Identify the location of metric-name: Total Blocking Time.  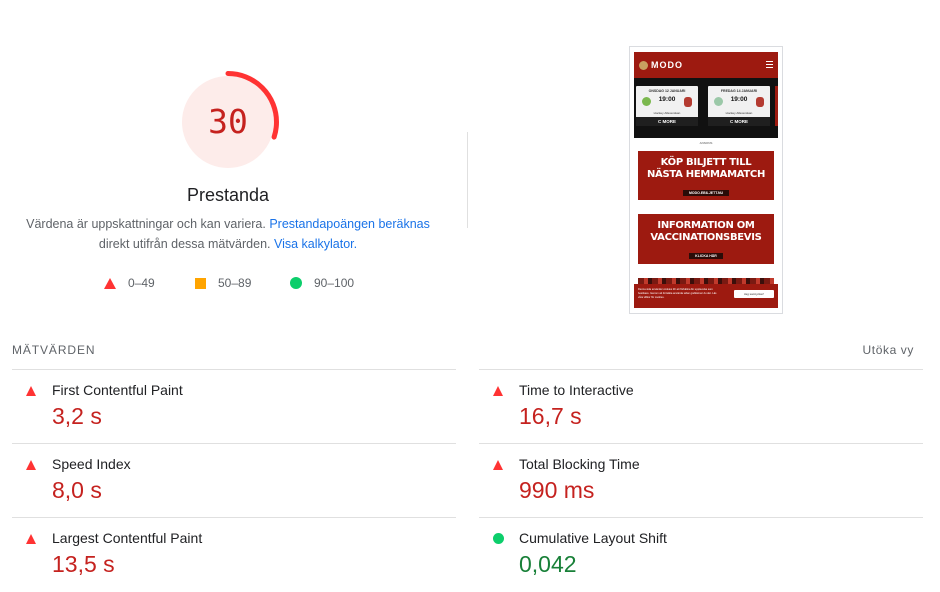
(579, 464).